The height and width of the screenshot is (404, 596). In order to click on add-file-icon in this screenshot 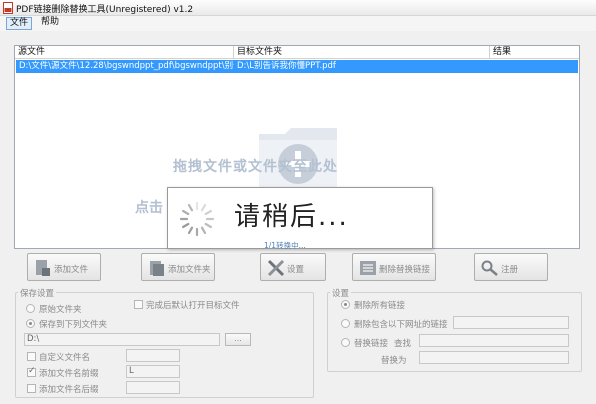, I will do `click(43, 268)`.